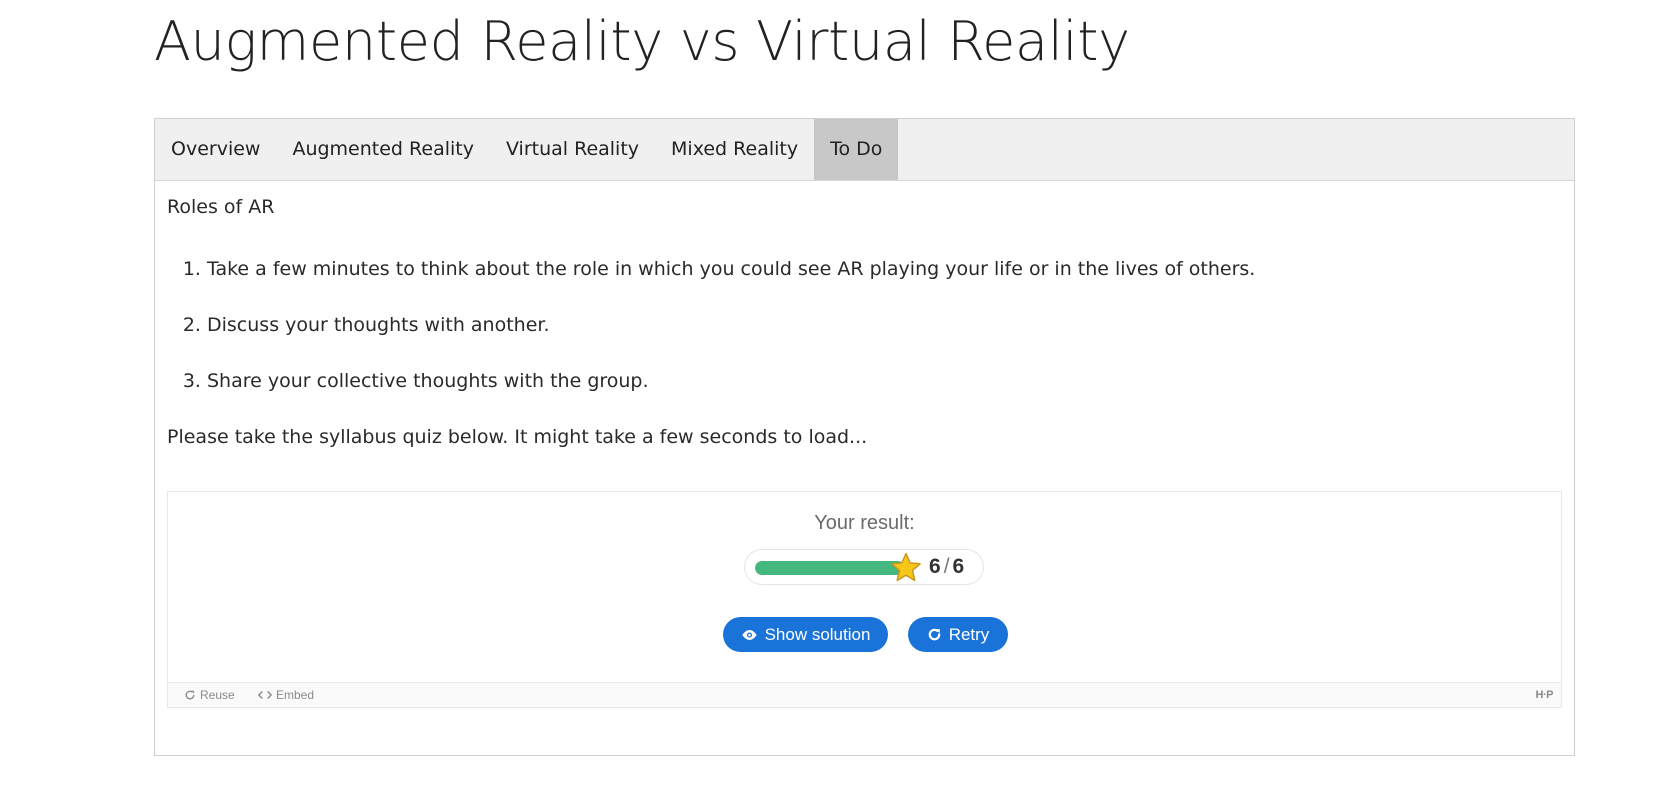 Image resolution: width=1668 pixels, height=789 pixels. I want to click on progress-track, so click(830, 568).